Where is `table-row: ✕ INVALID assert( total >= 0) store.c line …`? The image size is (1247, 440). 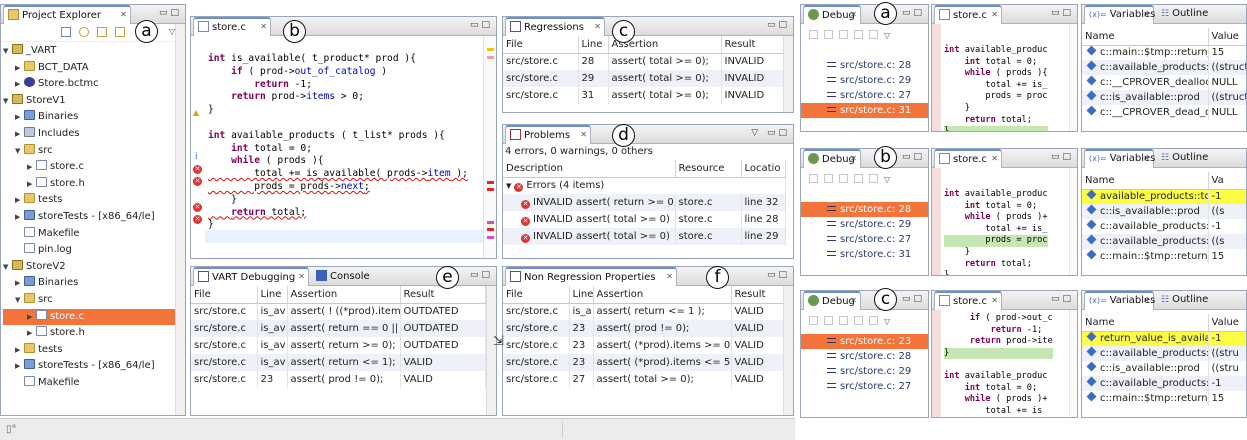
table-row: ✕ INVALID assert( total >= 0) store.c line … is located at coordinates (644, 219).